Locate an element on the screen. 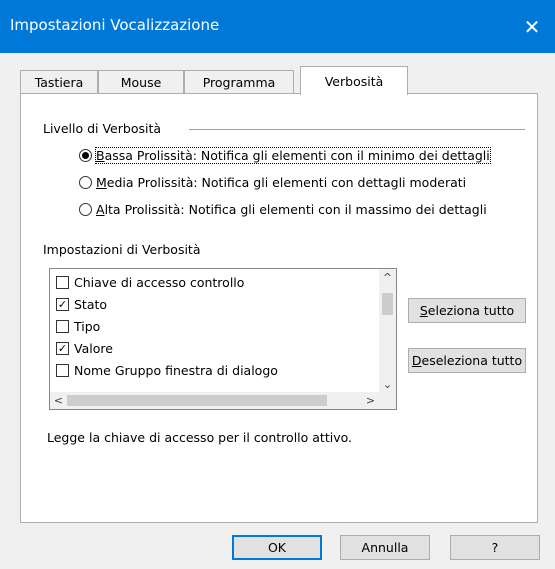 This screenshot has width=555, height=569. list-item-nome-gruppo: Nome Gruppo finestra di dialogo is located at coordinates (167, 370).